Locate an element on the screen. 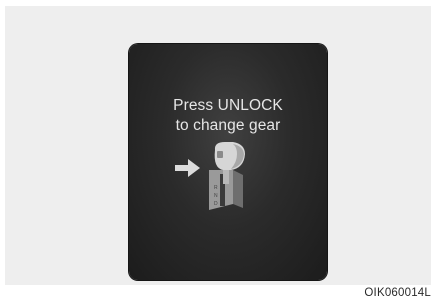 The height and width of the screenshot is (305, 437). svg-text: N is located at coordinates (216, 196).